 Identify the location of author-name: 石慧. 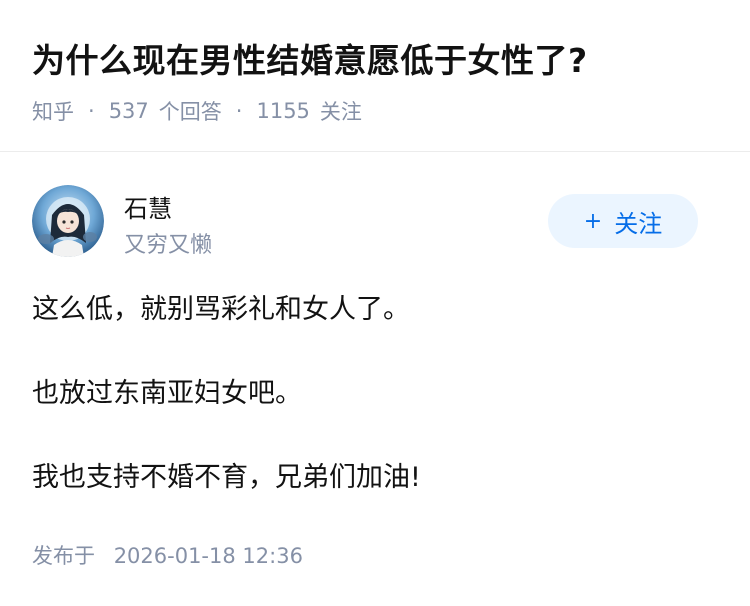
(148, 206).